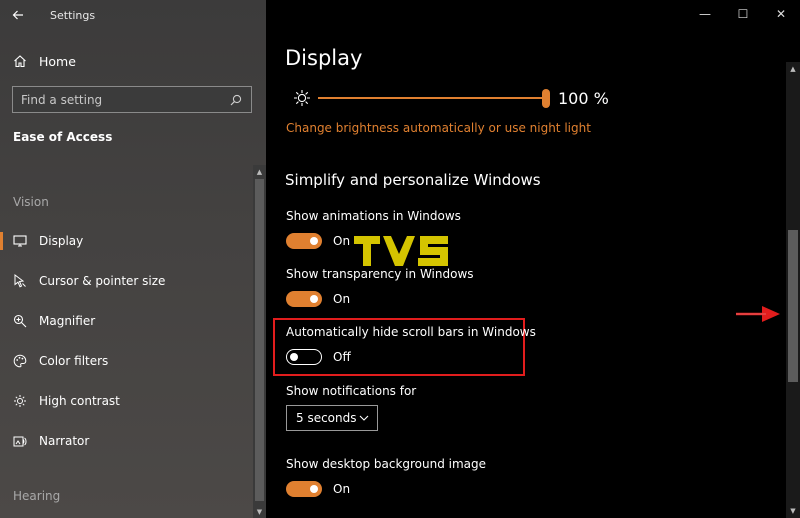 The image size is (800, 518). I want to click on sidebar-item-display: Display, so click(126, 241).